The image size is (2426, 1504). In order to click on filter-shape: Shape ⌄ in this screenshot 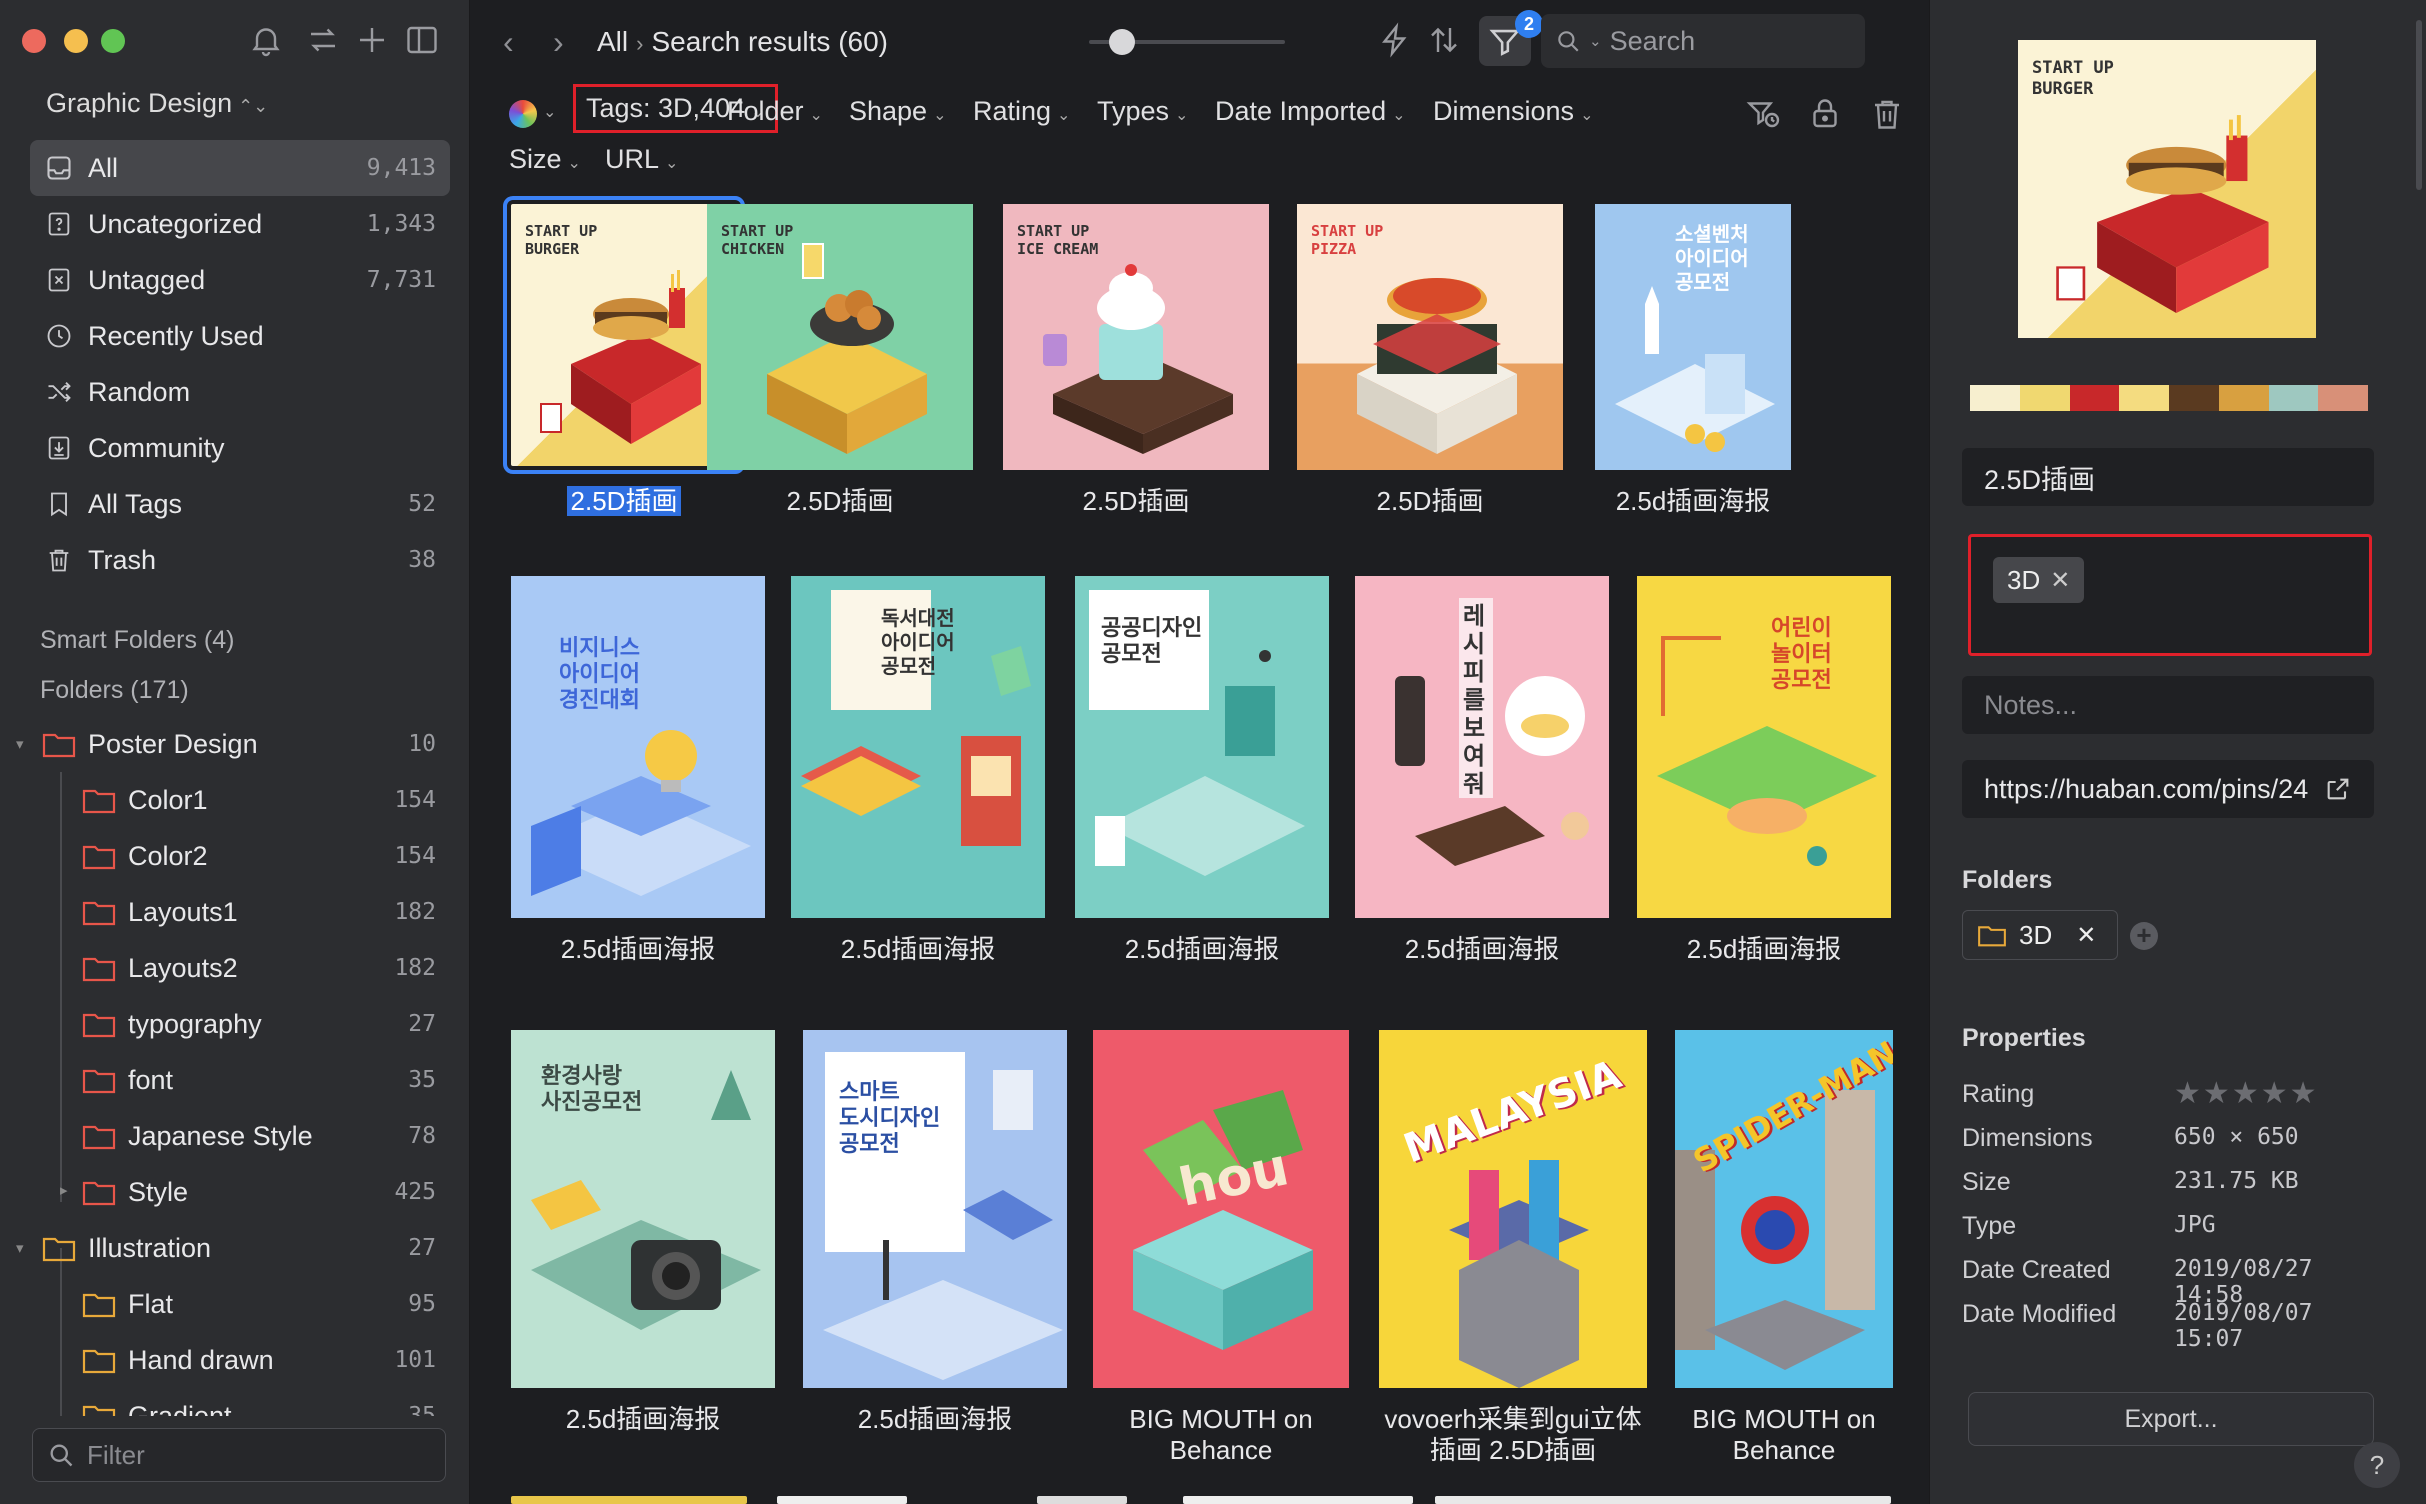, I will do `click(897, 111)`.